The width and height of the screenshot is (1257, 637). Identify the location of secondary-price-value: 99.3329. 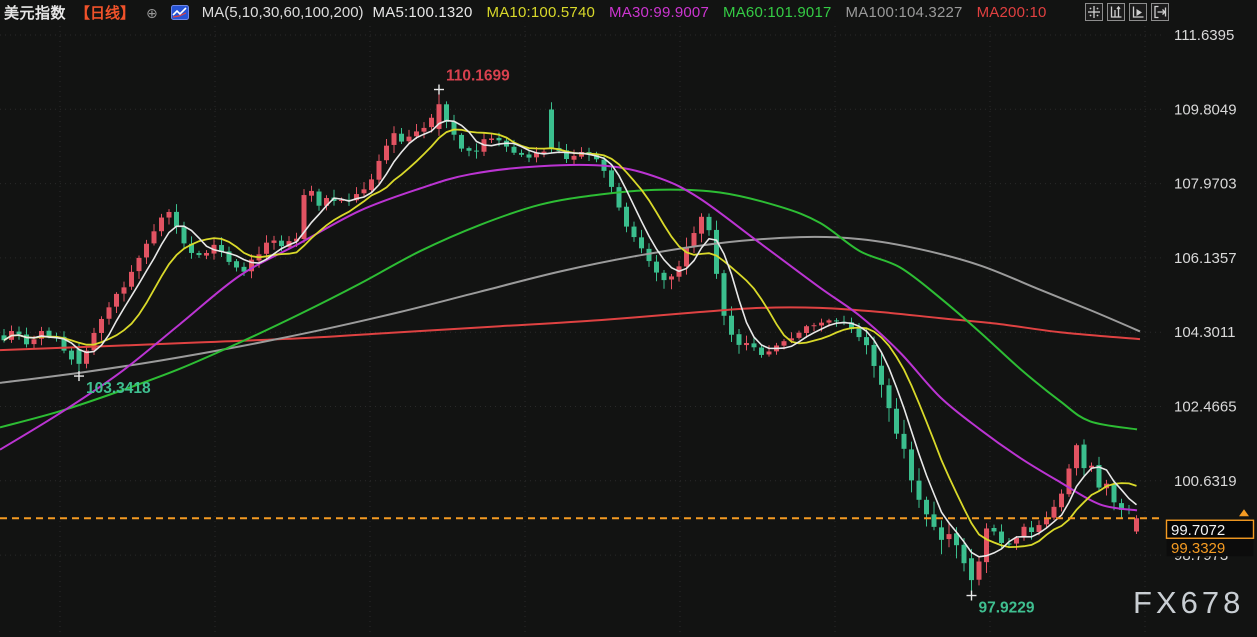
(1198, 548).